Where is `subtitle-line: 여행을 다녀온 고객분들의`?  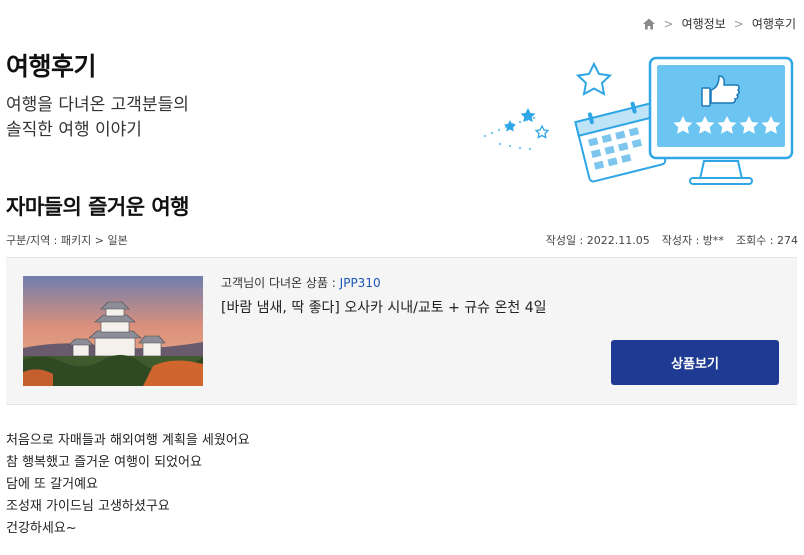 subtitle-line: 여행을 다녀온 고객분들의 is located at coordinates (97, 105).